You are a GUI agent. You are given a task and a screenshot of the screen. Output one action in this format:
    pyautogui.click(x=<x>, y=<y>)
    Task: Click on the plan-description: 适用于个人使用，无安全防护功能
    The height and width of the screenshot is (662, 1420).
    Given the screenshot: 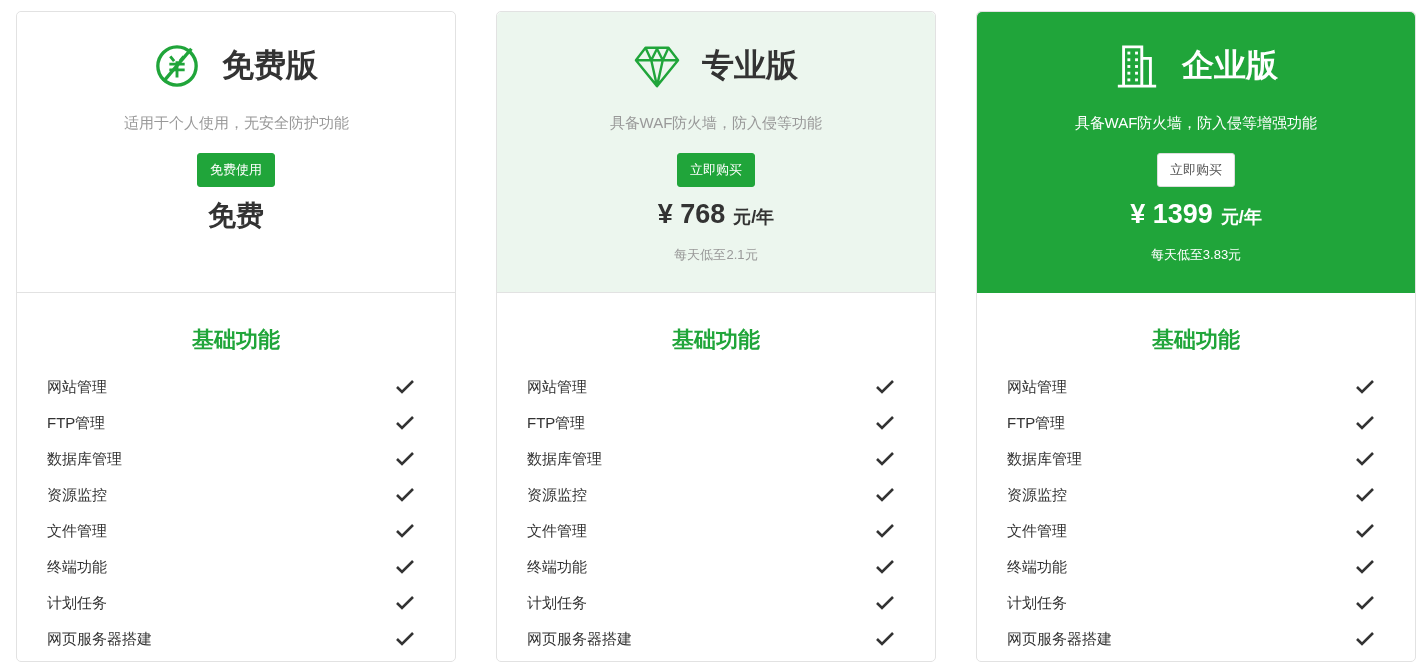 What is the action you would take?
    pyautogui.click(x=236, y=123)
    